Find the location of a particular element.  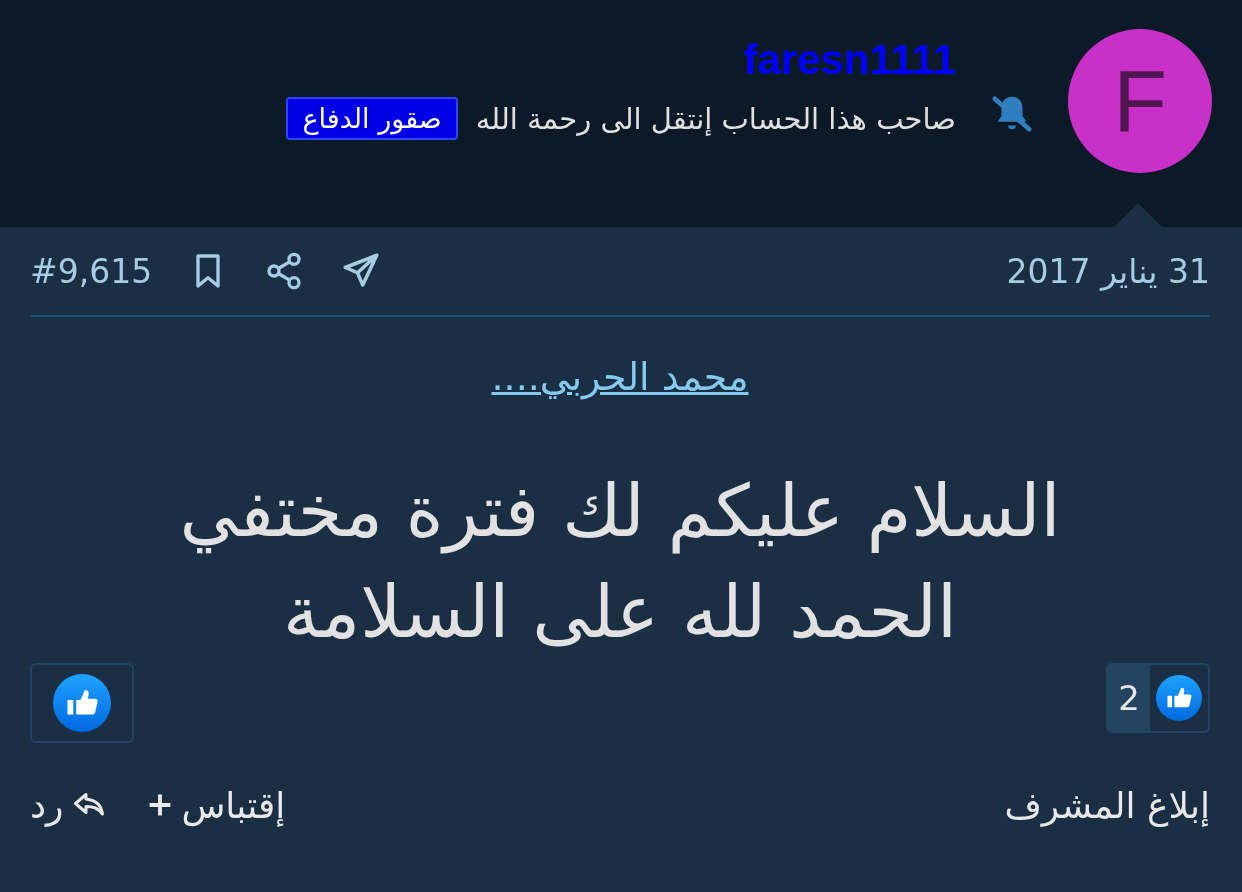

user-tag: صقور الدفاع is located at coordinates (372, 118).